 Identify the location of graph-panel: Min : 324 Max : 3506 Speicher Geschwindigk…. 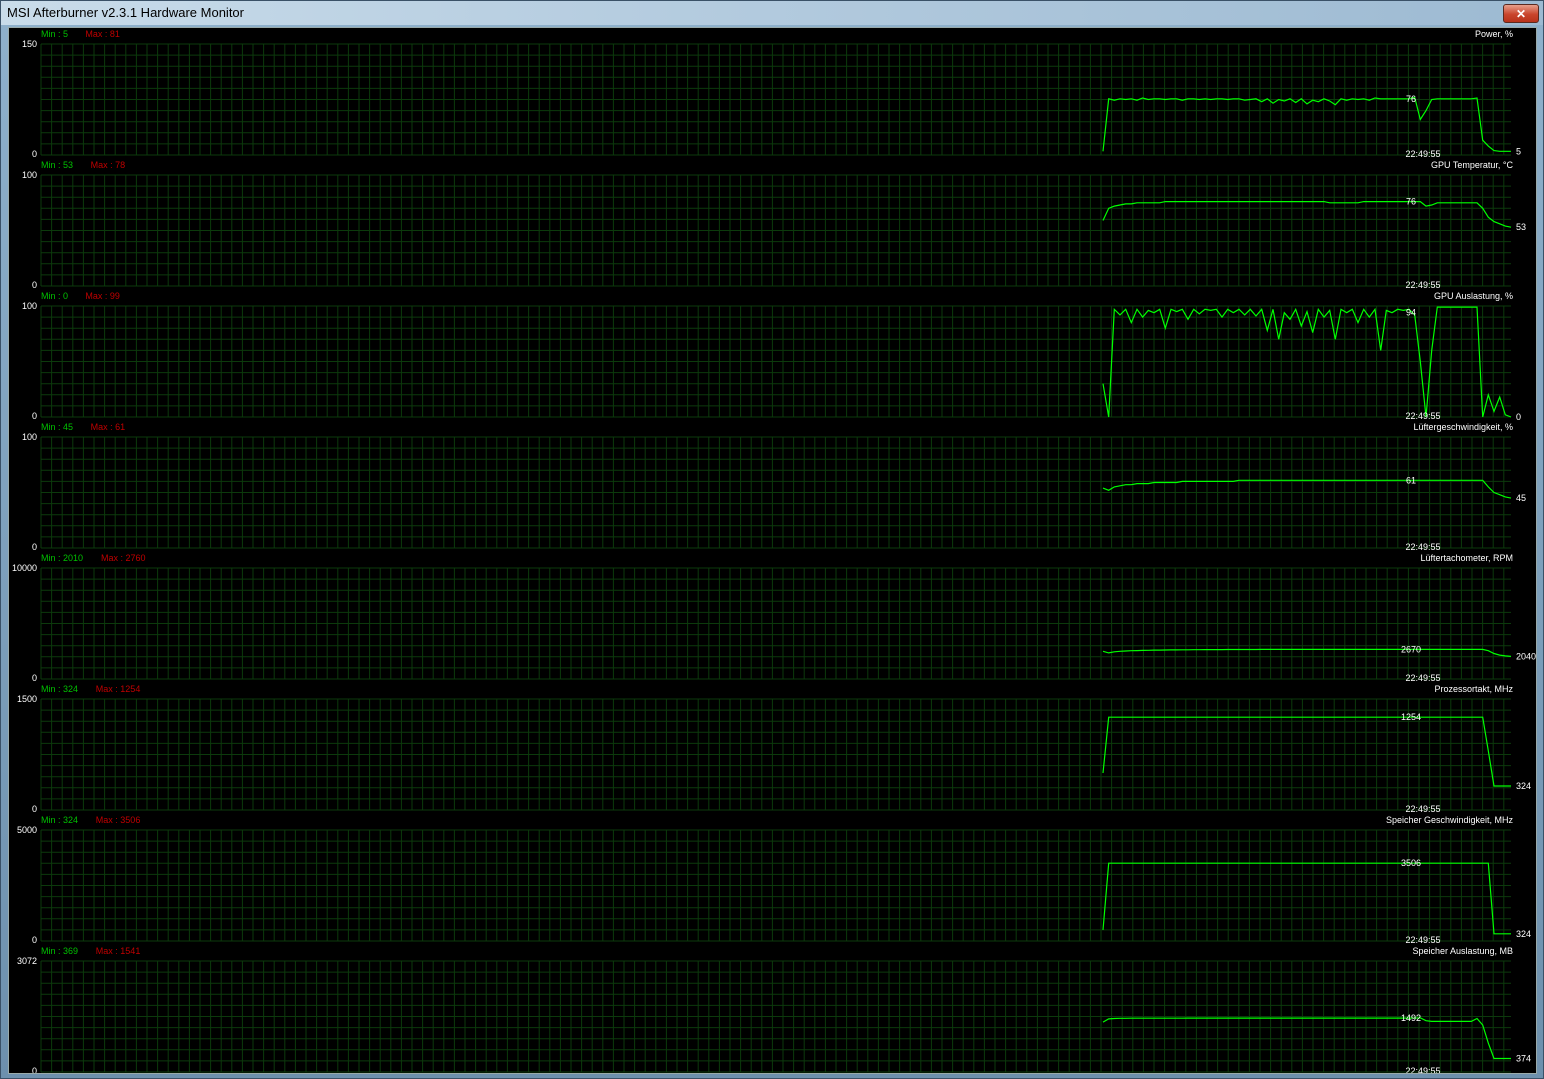
(774, 880).